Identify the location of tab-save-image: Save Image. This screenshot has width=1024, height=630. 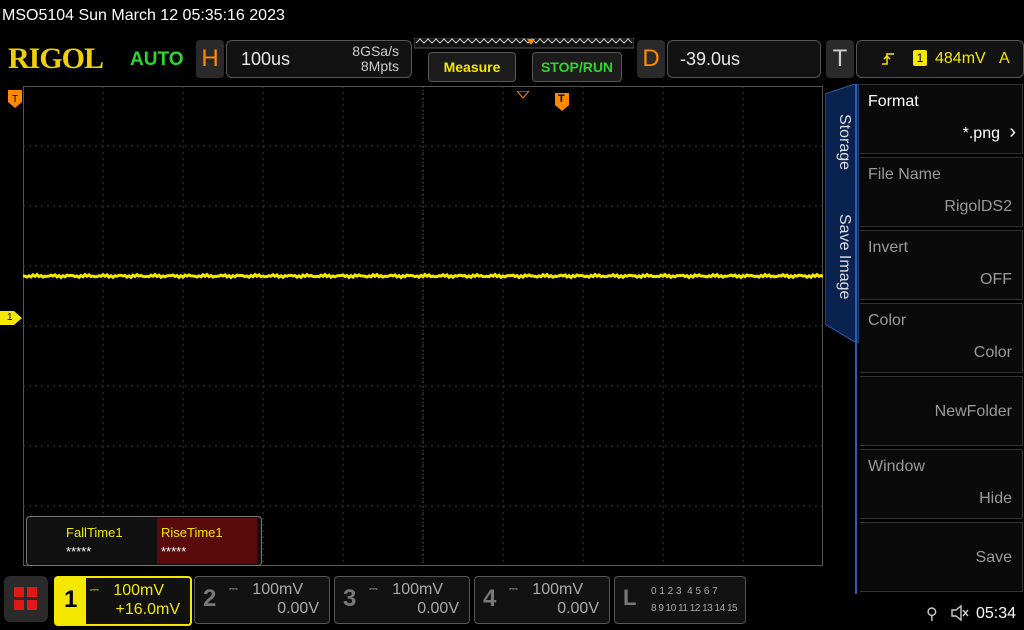
(843, 264).